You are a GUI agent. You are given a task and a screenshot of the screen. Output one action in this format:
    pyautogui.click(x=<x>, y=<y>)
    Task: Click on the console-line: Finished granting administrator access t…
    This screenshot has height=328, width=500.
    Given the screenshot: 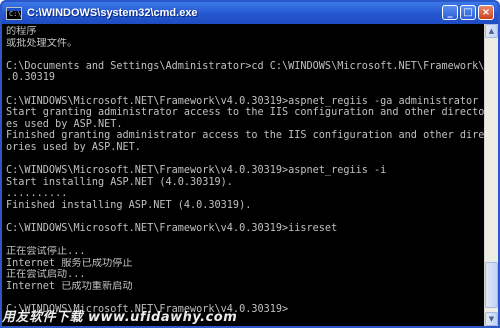 What is the action you would take?
    pyautogui.click(x=245, y=136)
    